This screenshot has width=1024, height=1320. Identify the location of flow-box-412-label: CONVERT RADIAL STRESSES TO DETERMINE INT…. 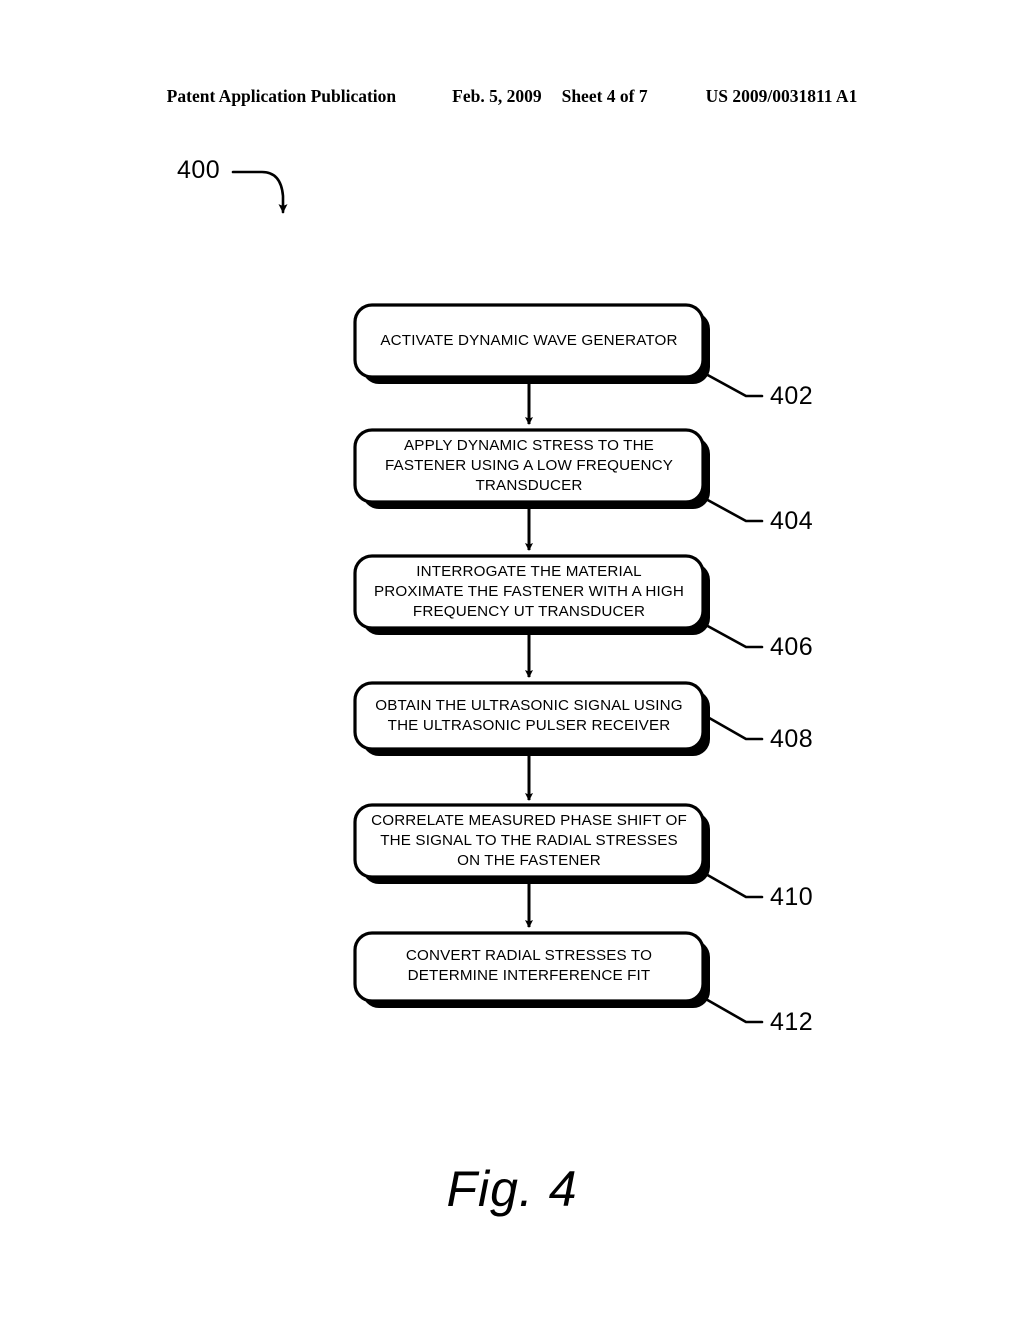
(529, 965).